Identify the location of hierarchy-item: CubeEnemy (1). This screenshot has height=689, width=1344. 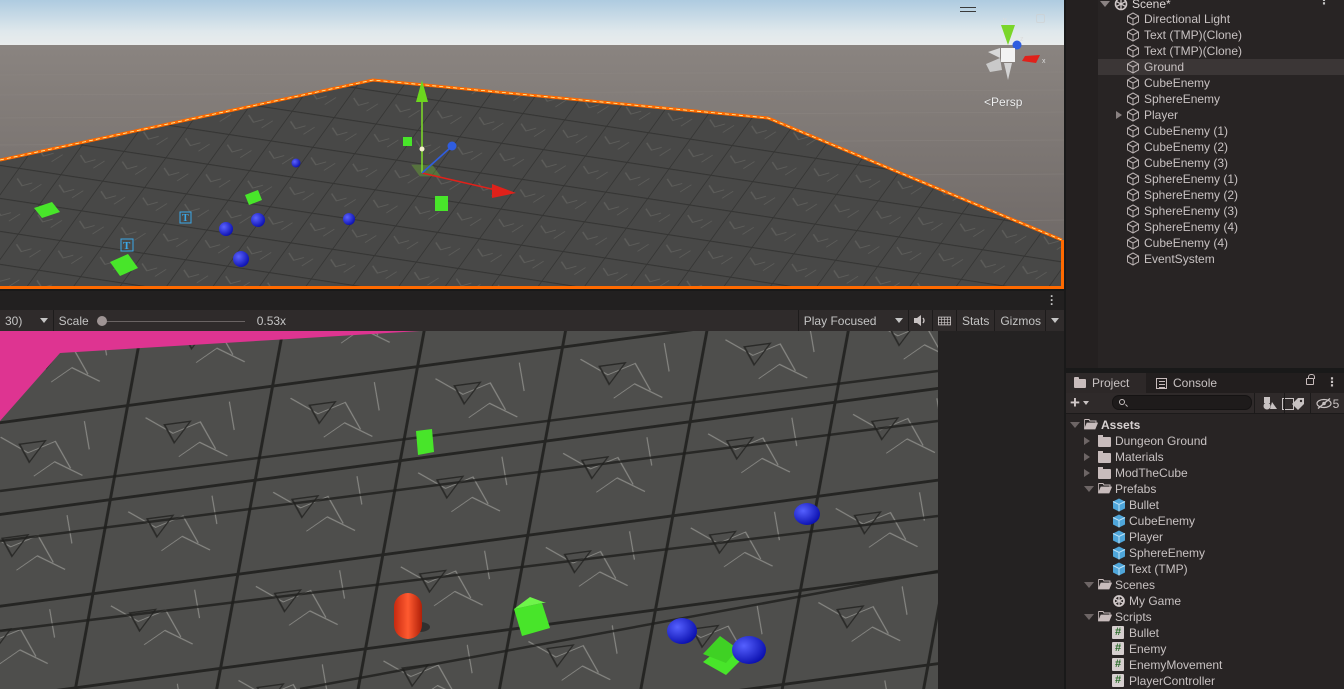
(1221, 131).